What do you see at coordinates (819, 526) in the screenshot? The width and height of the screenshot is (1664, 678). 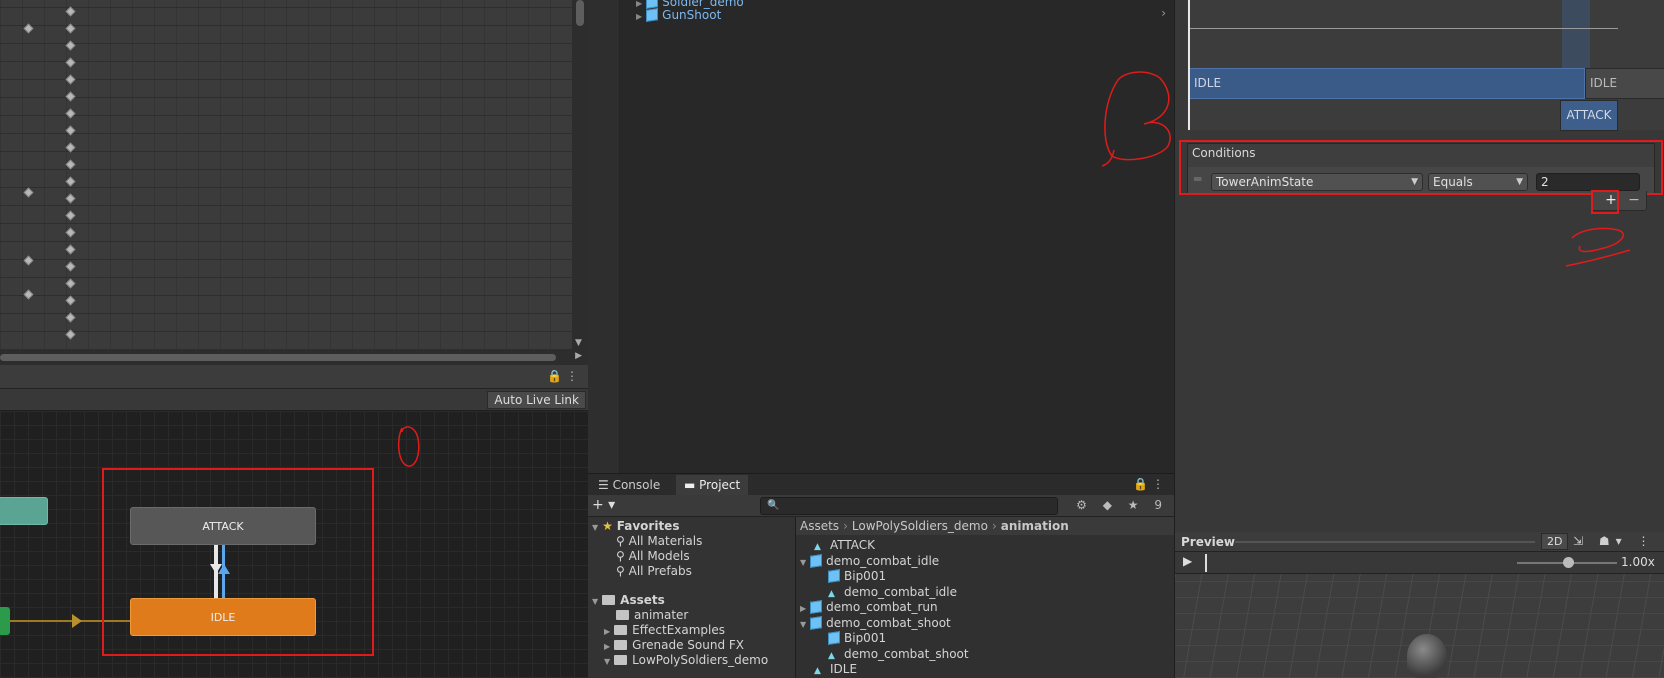 I see `breadcrumb-item: Assets` at bounding box center [819, 526].